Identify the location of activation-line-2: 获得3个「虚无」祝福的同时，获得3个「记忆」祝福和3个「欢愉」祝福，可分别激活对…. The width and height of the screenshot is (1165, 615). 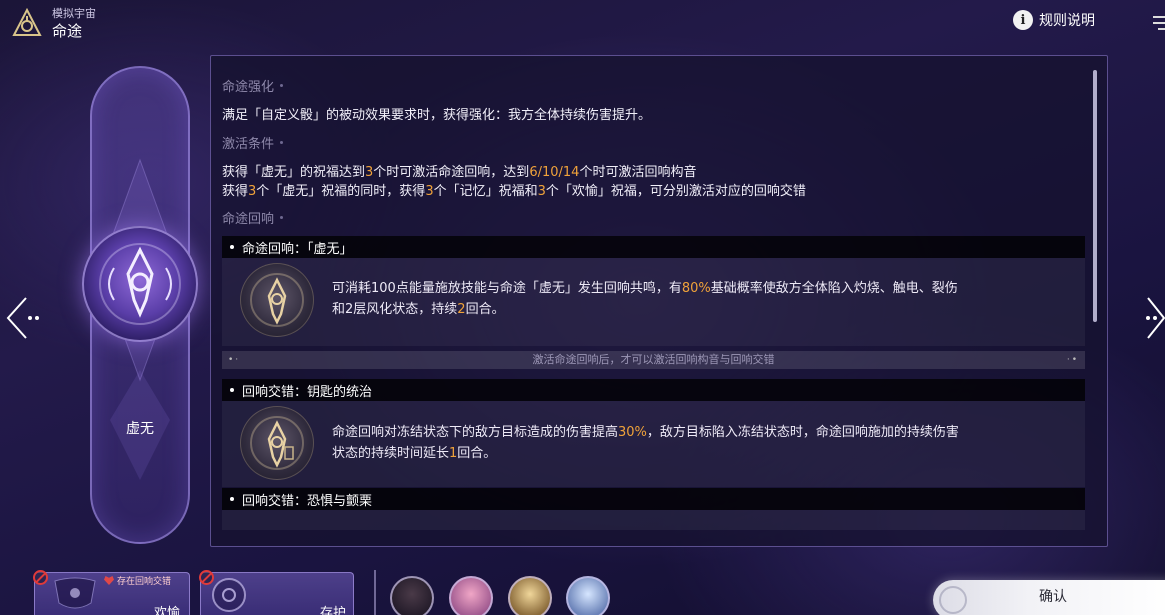
(514, 189).